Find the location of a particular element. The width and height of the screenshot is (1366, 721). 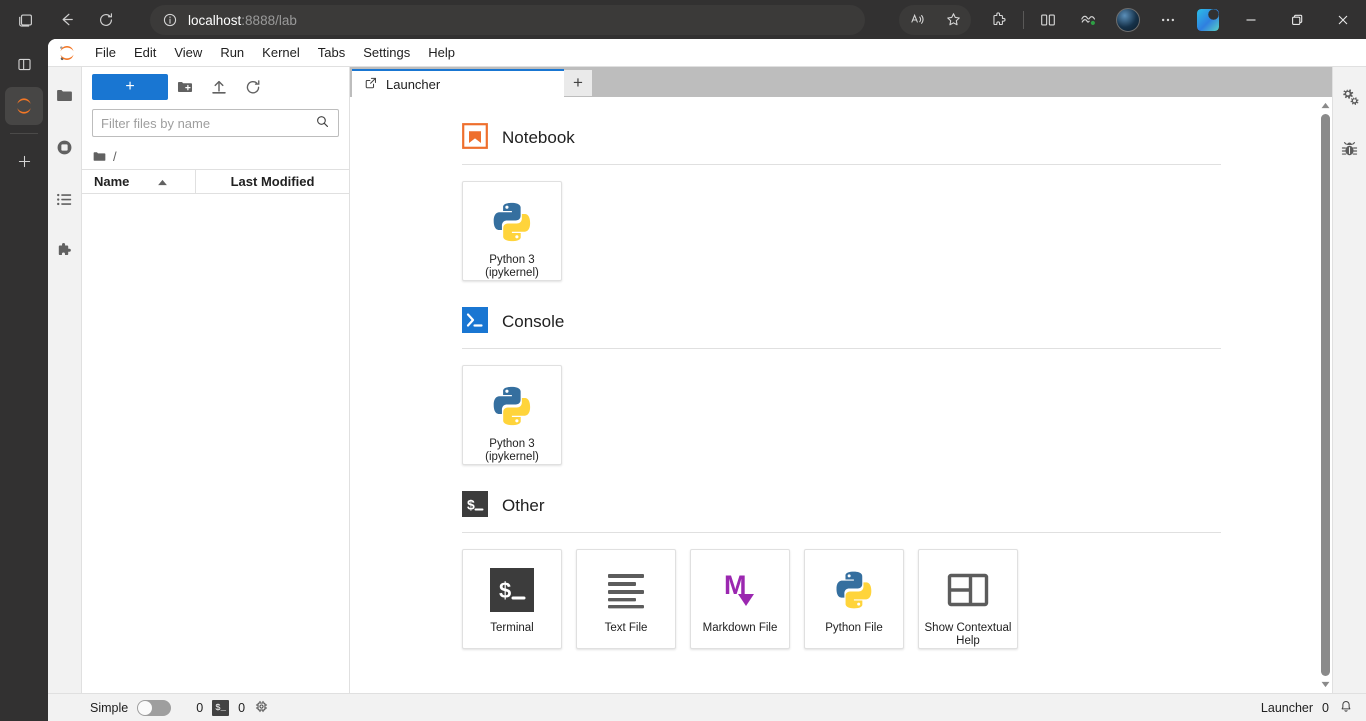

tab-launcher: Launcher is located at coordinates (458, 83).